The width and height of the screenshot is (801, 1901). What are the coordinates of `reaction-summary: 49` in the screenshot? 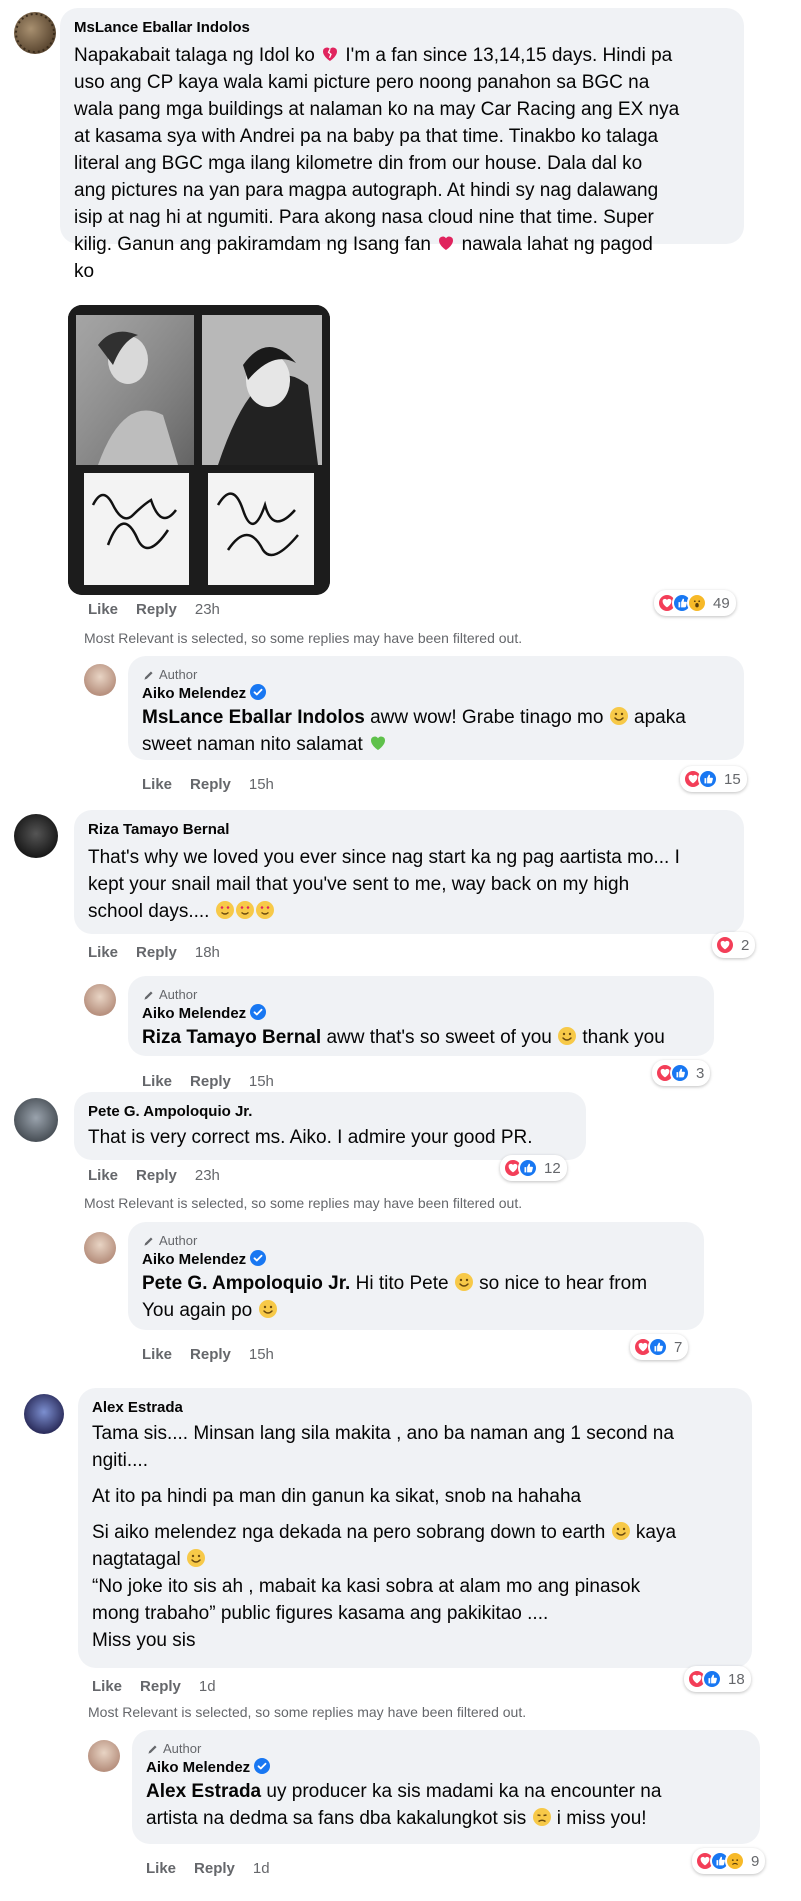 It's located at (695, 603).